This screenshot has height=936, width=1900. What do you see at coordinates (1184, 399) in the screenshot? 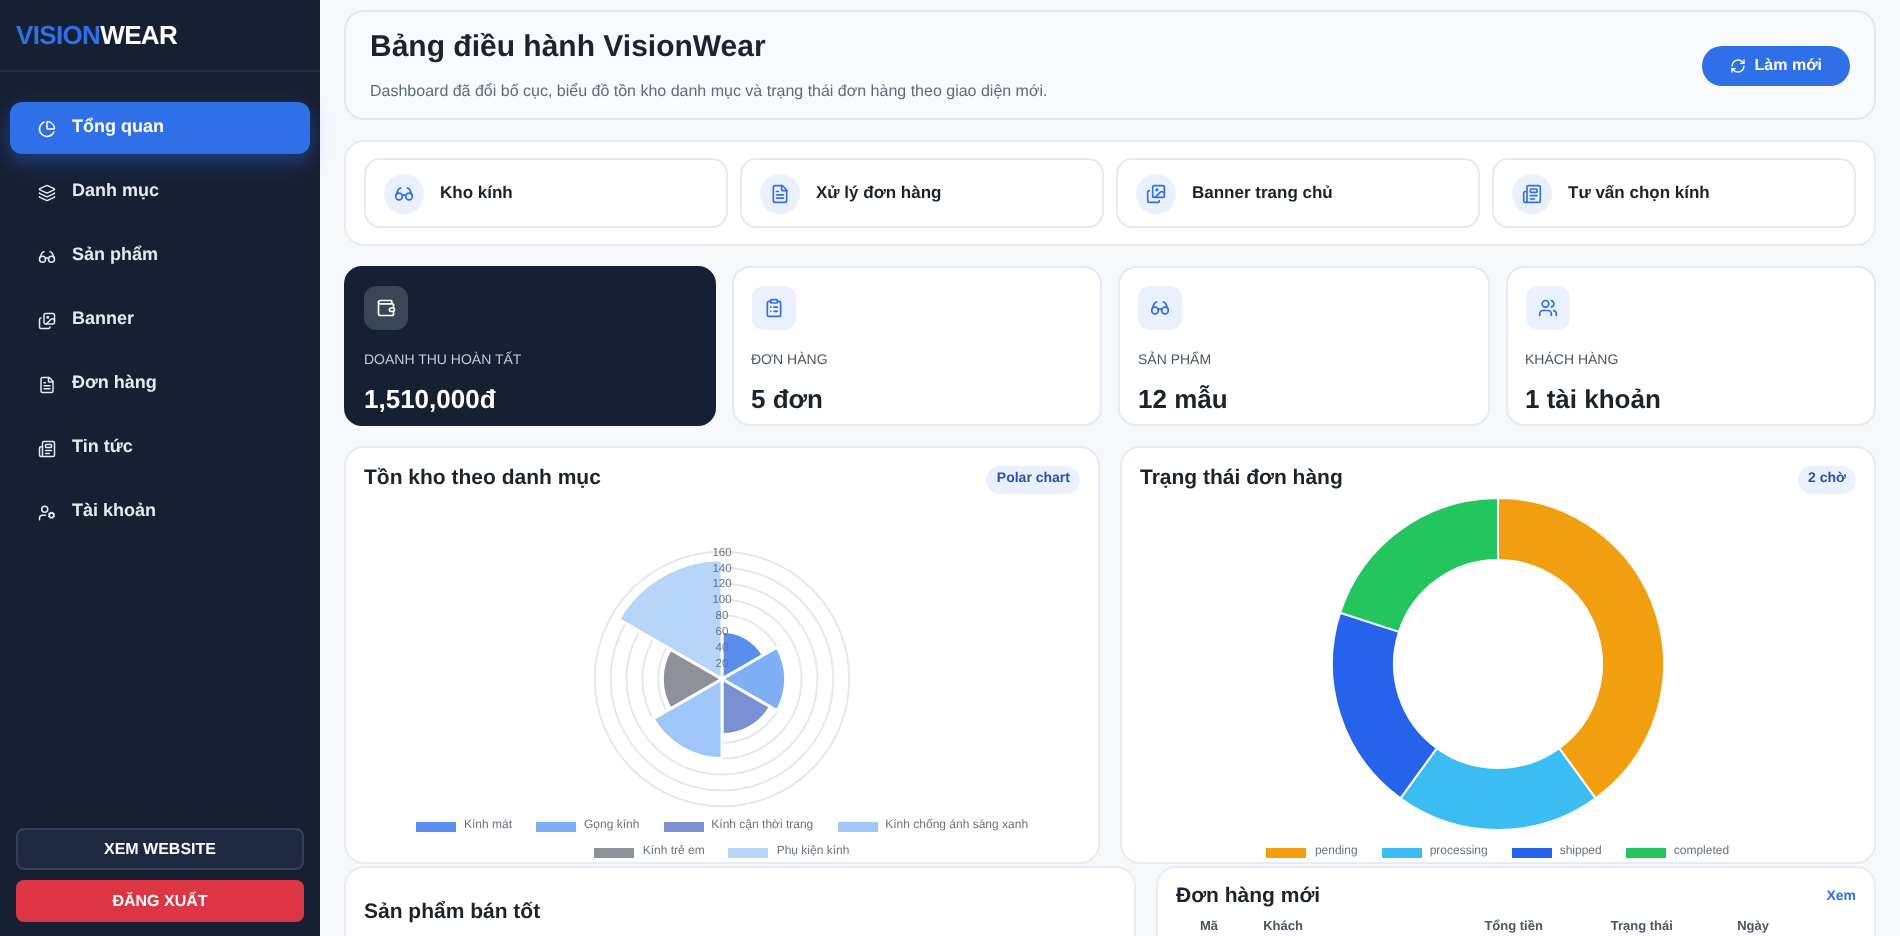
I see `stat-value: 12 mẫu` at bounding box center [1184, 399].